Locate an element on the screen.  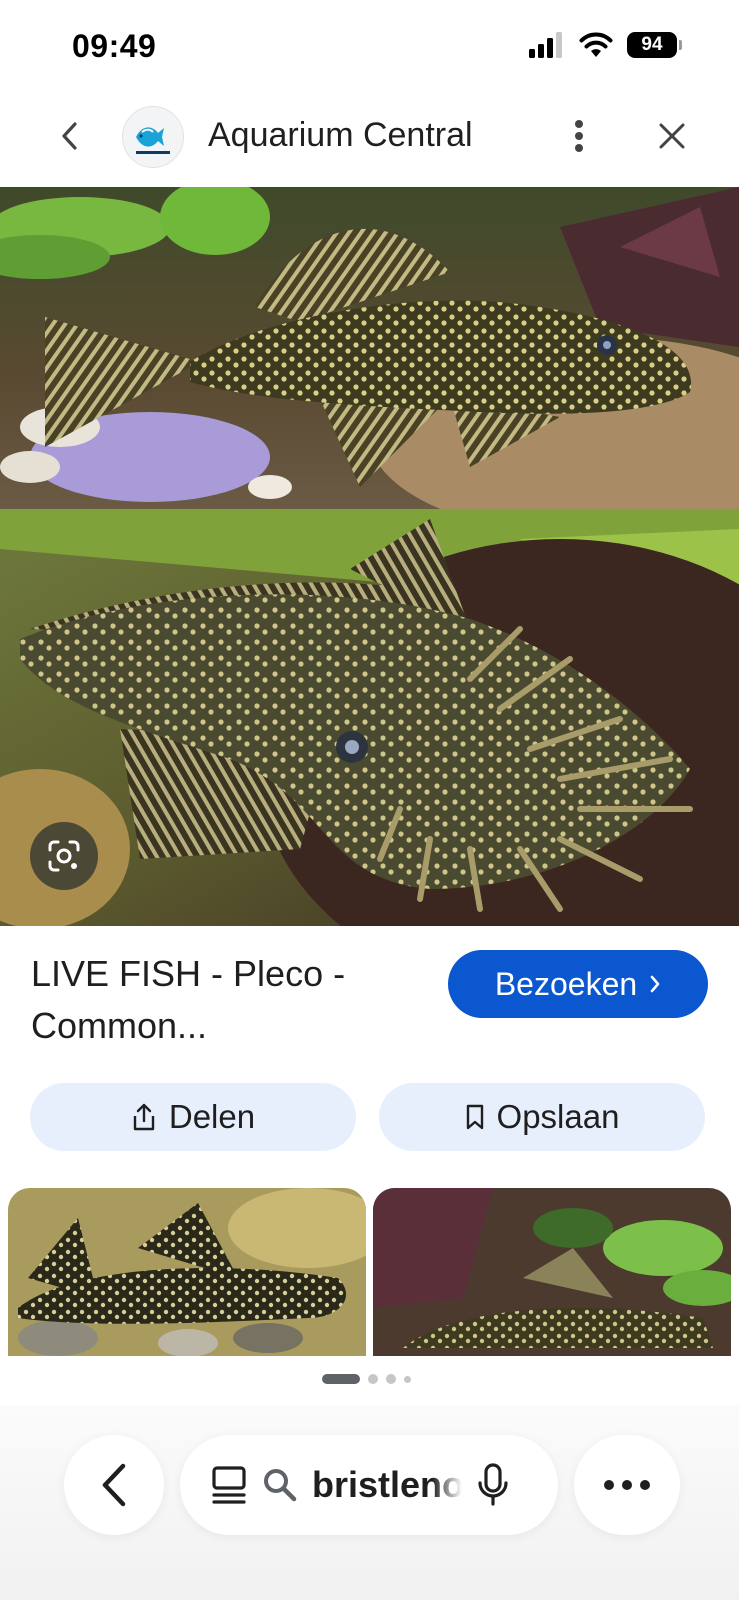
battery-icon: 94 is located at coordinates (654, 45).